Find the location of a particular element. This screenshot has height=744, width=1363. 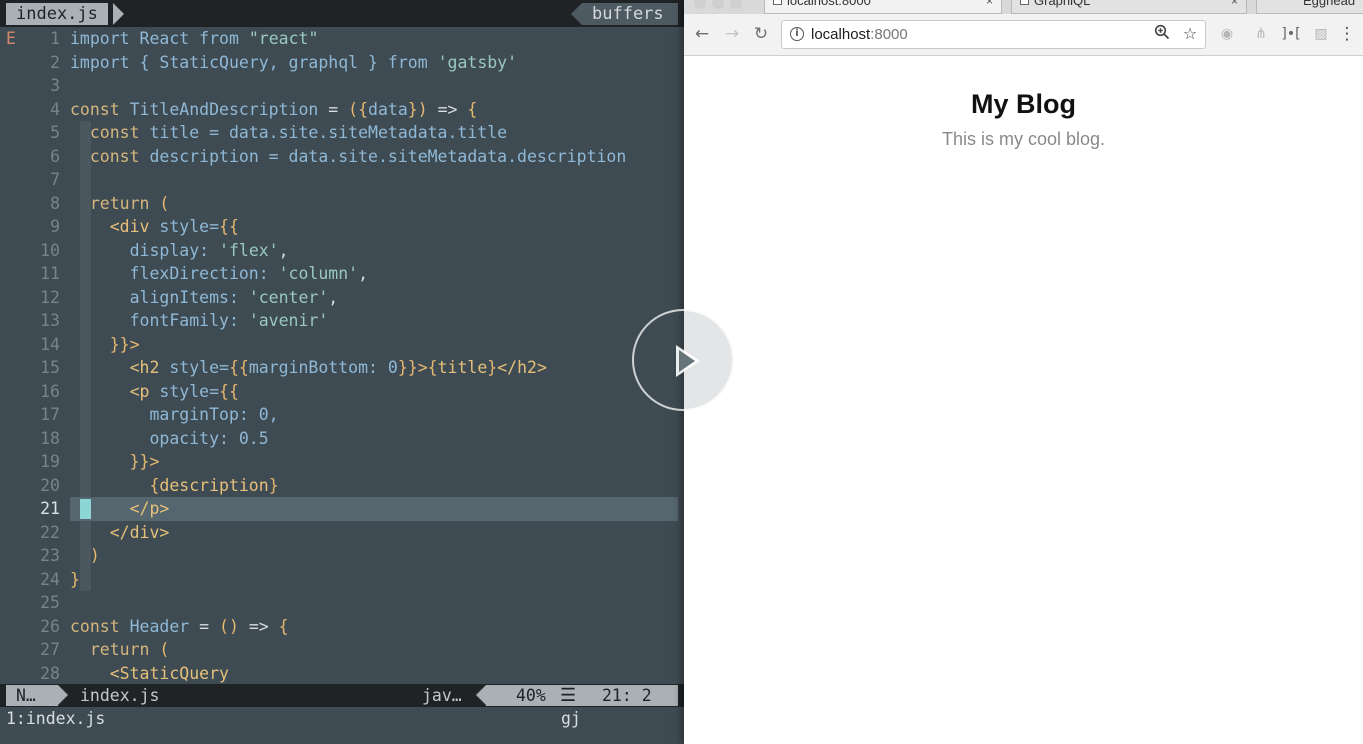

code-line: 18 opacity: 0.5 is located at coordinates (342, 439).